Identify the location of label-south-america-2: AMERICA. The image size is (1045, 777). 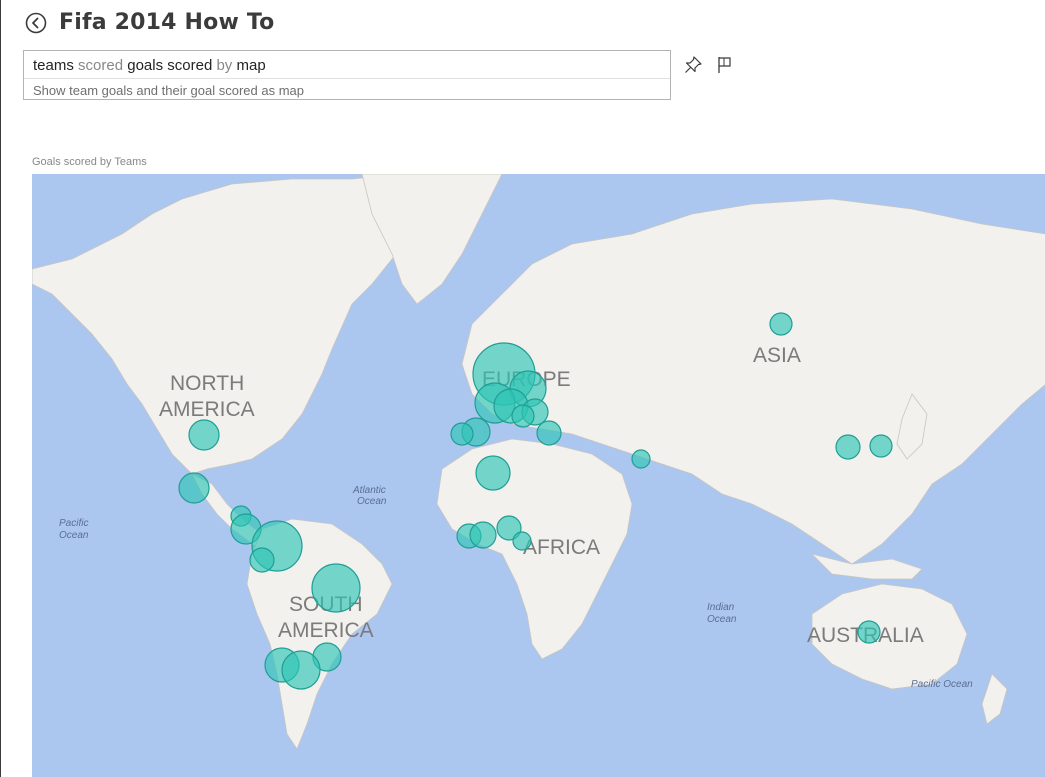
(326, 630).